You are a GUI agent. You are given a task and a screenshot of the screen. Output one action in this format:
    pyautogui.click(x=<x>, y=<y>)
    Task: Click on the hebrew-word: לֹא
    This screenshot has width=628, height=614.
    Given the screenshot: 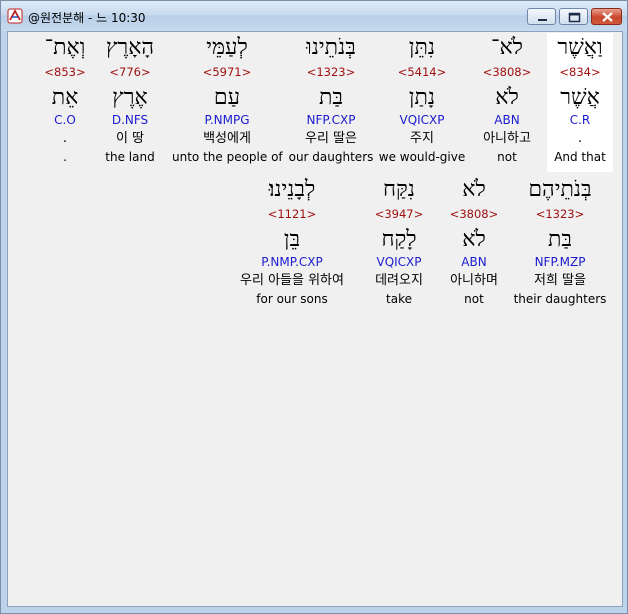 What is the action you would take?
    pyautogui.click(x=474, y=189)
    